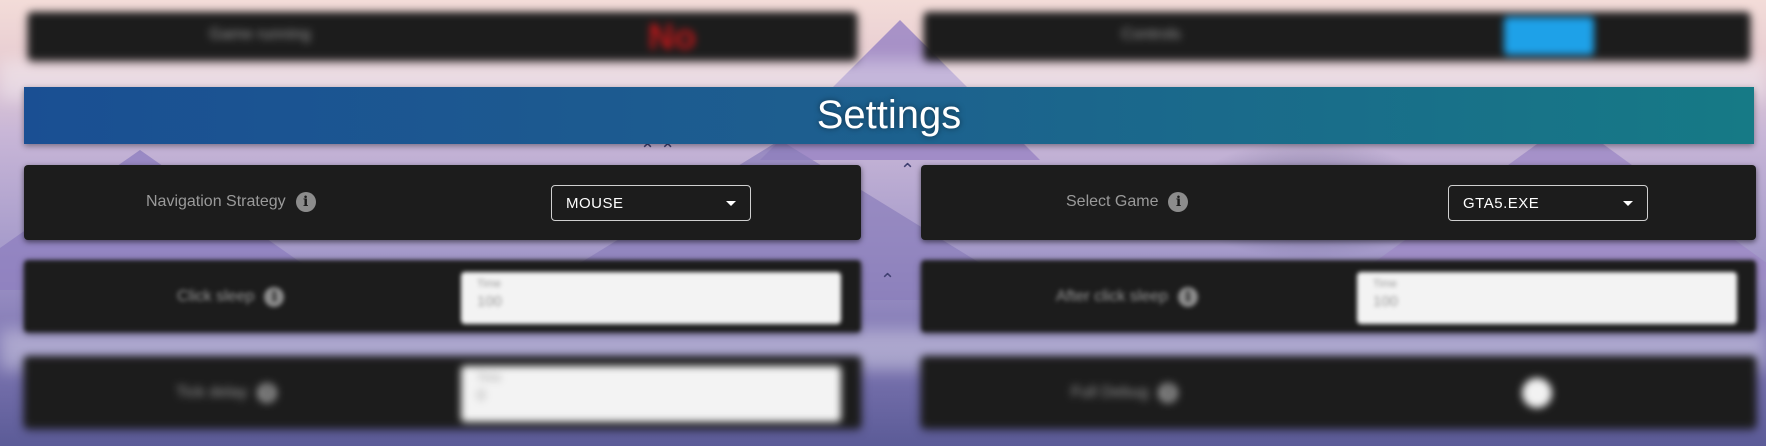  Describe the element at coordinates (1548, 203) in the screenshot. I see `select-game-select: GTA5.EXE` at that location.